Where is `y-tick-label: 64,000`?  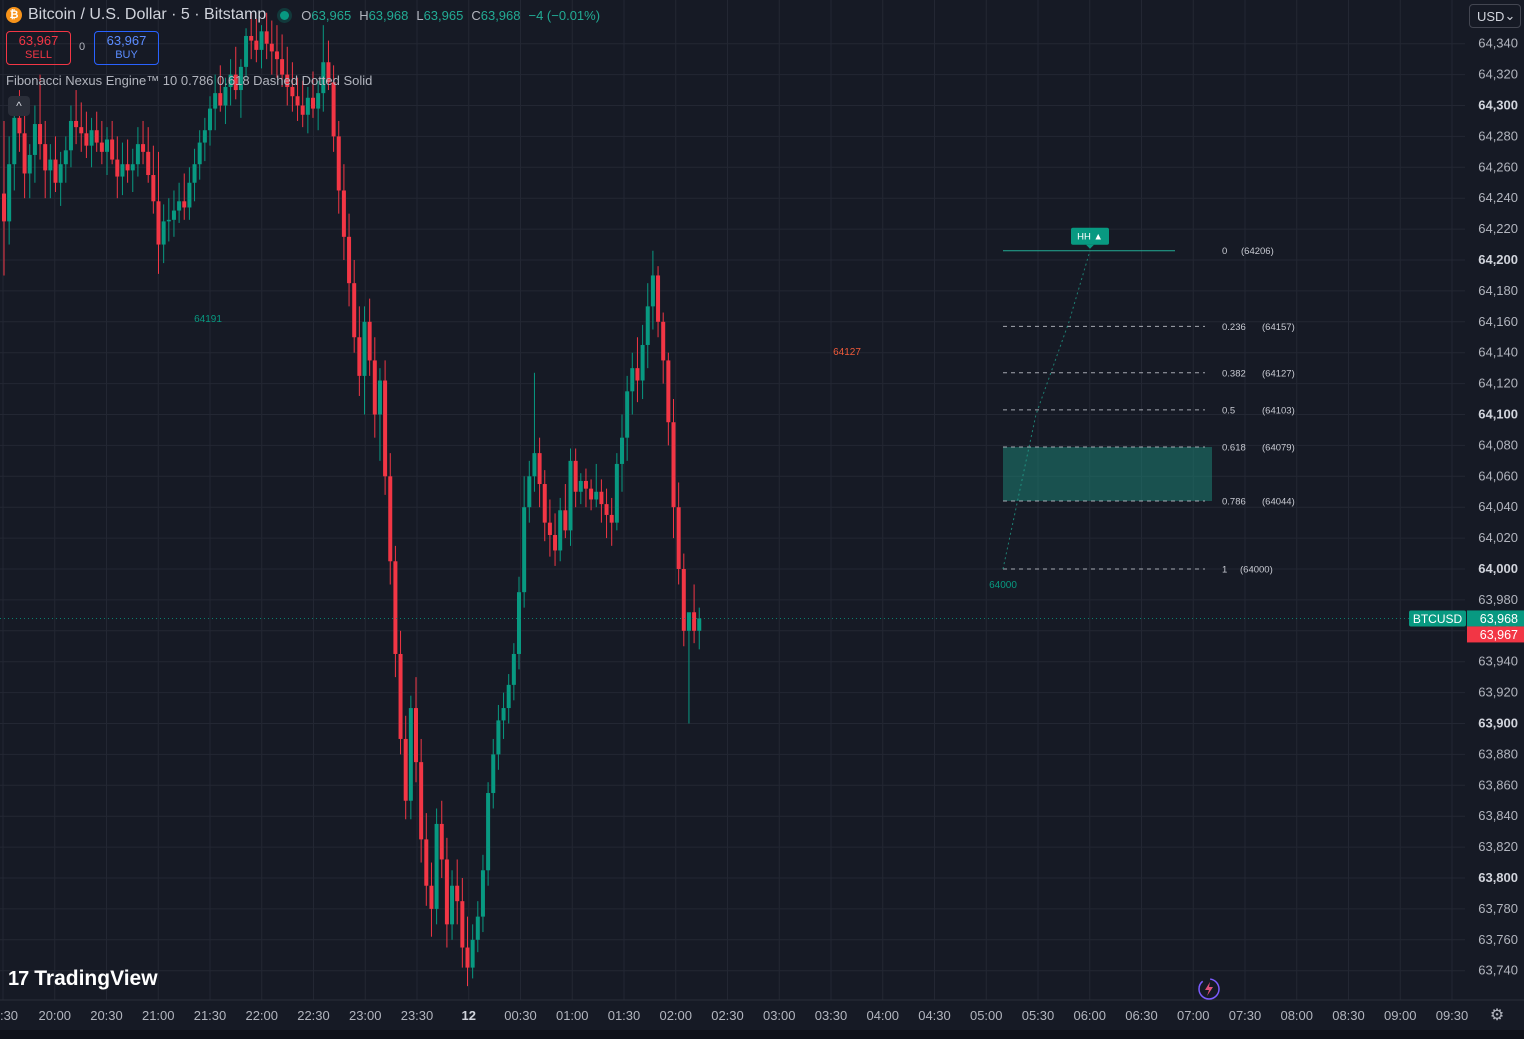
y-tick-label: 64,000 is located at coordinates (1498, 568).